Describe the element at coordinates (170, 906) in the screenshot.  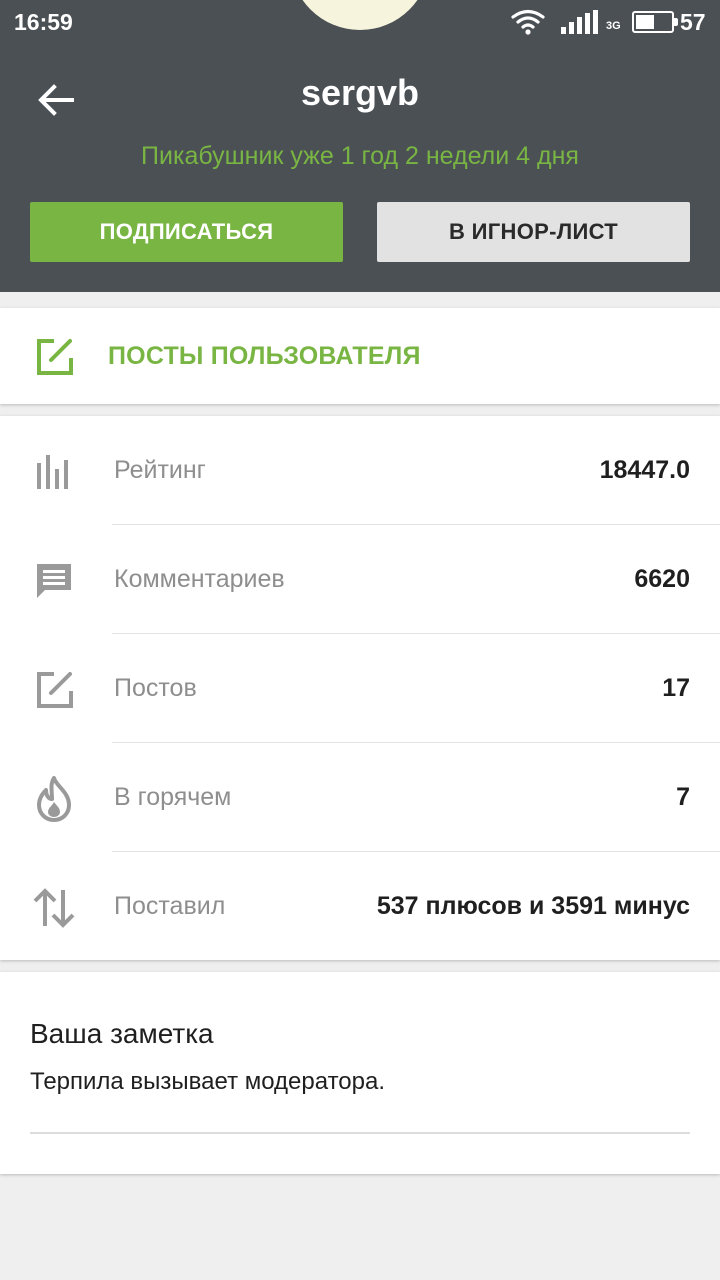
I see `stat-label: Поставил` at that location.